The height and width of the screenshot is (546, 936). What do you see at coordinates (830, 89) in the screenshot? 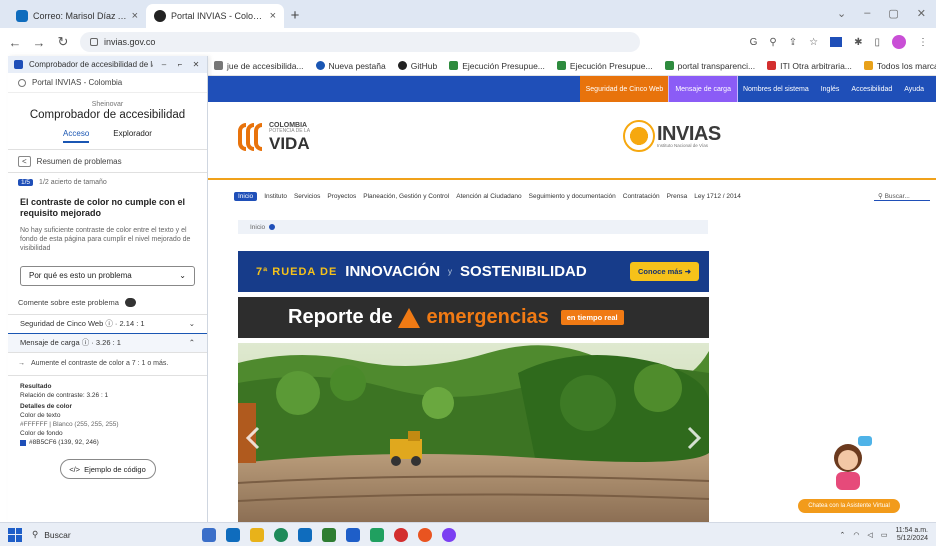
I see `gov-link-english: Inglés` at bounding box center [830, 89].